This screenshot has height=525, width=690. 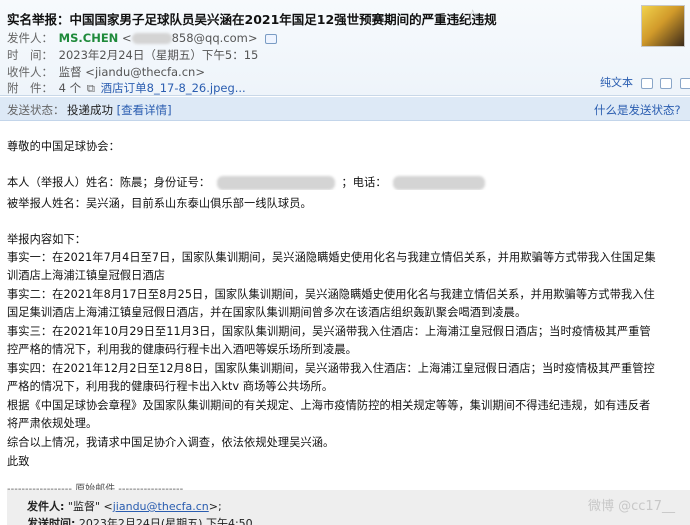 What do you see at coordinates (18, 461) in the screenshot?
I see `closing-line: 此致` at bounding box center [18, 461].